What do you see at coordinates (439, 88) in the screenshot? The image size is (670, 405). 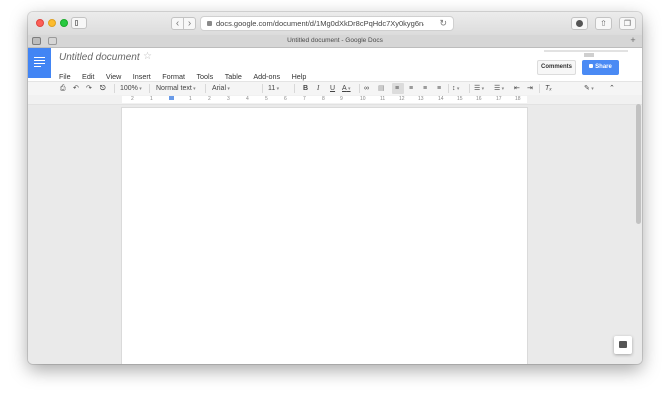 I see `align-justify-icon: ≡` at bounding box center [439, 88].